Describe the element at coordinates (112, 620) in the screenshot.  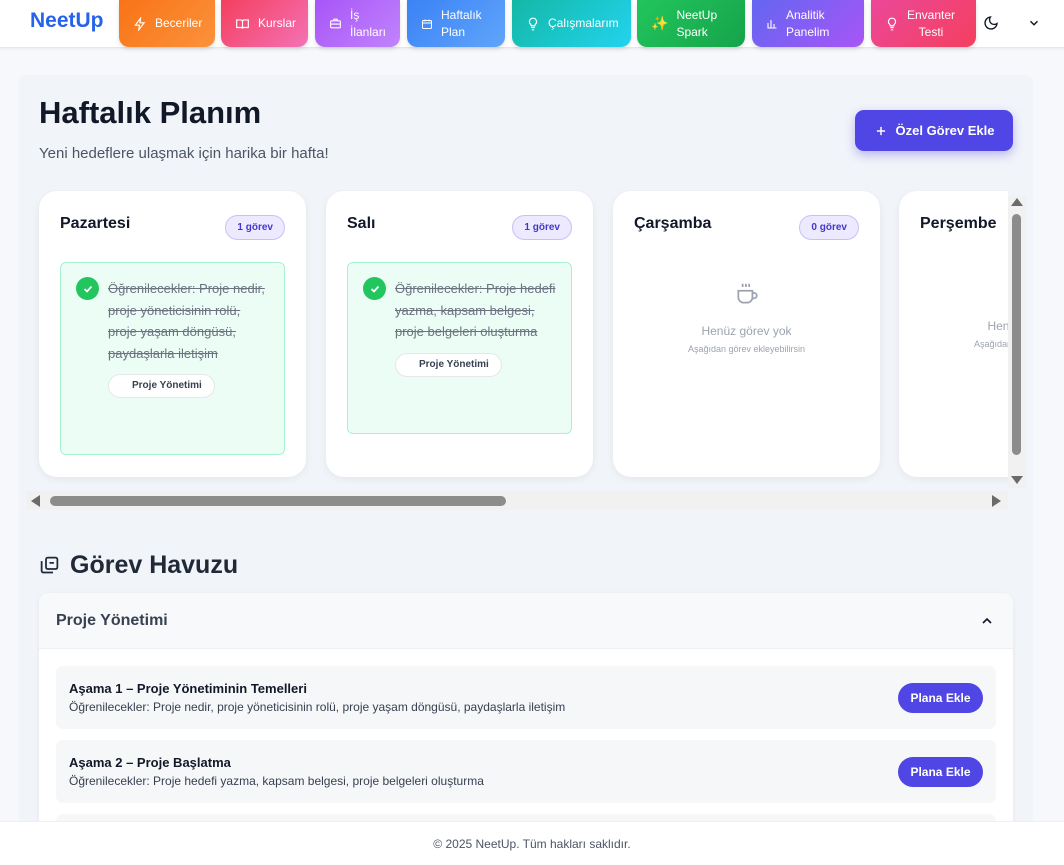
I see `category-title: Proje Yönetimi` at that location.